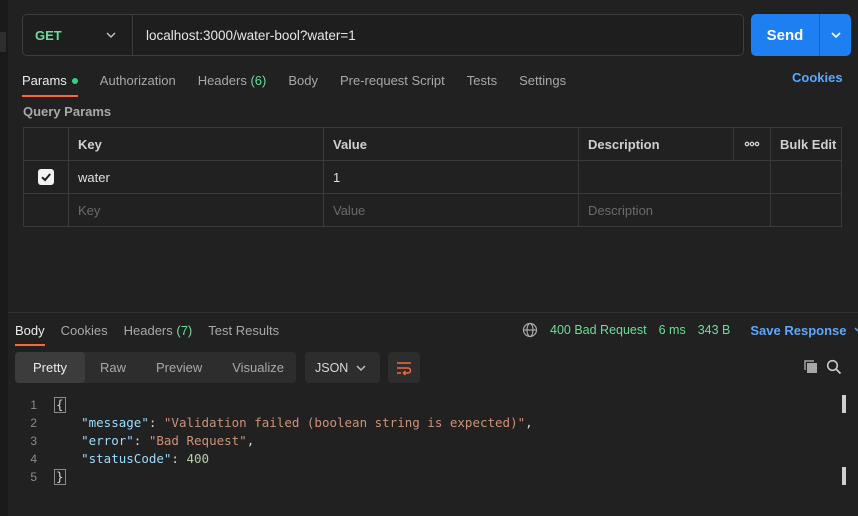 This screenshot has height=516, width=858. I want to click on response-tabs: Body Cookies Headers (7) Test Results, so click(155, 332).